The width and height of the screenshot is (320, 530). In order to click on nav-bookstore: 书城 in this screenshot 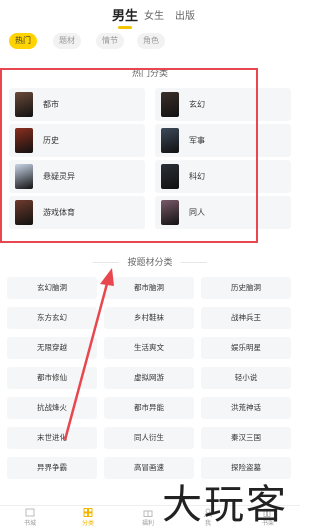, I will do `click(30, 517)`.